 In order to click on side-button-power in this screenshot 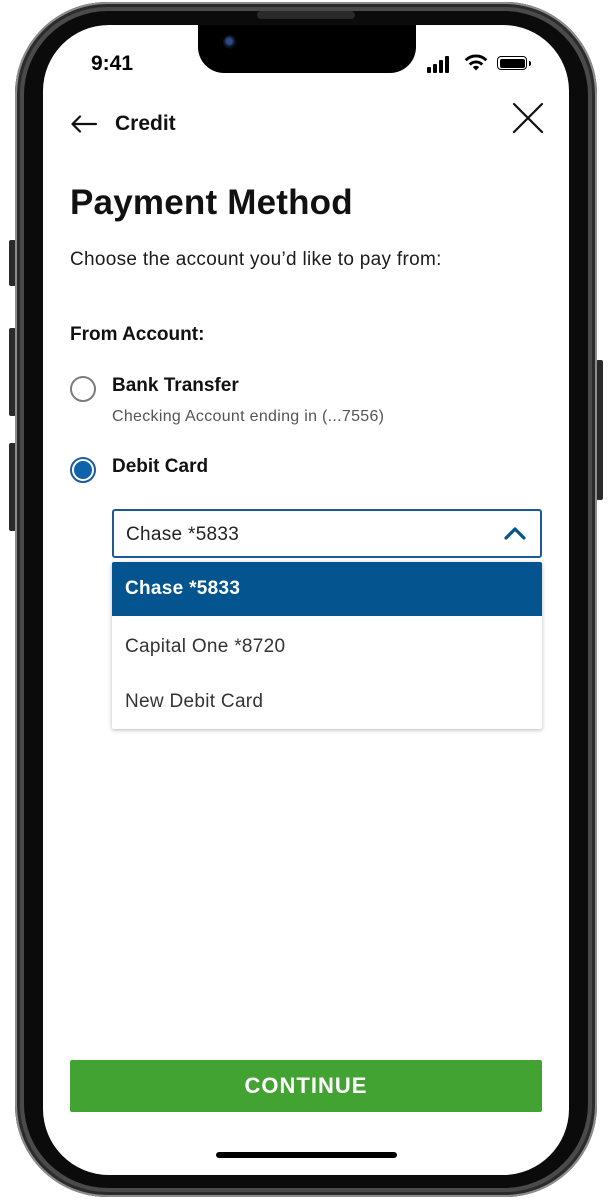, I will do `click(599, 430)`.